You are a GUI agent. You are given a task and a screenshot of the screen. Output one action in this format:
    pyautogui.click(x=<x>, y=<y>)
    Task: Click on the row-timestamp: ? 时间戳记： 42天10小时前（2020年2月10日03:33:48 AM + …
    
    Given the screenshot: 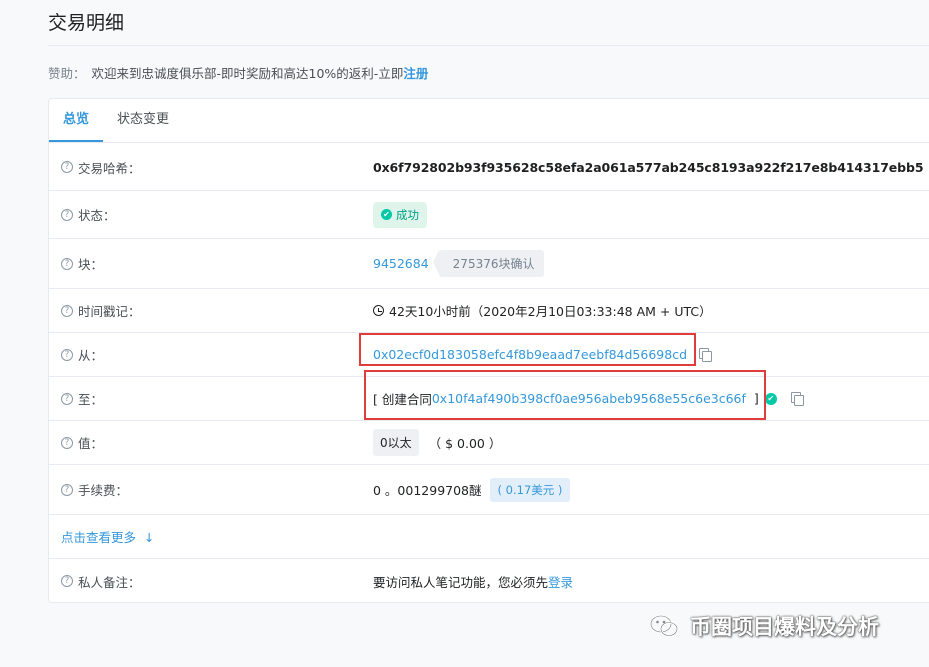 What is the action you would take?
    pyautogui.click(x=489, y=311)
    